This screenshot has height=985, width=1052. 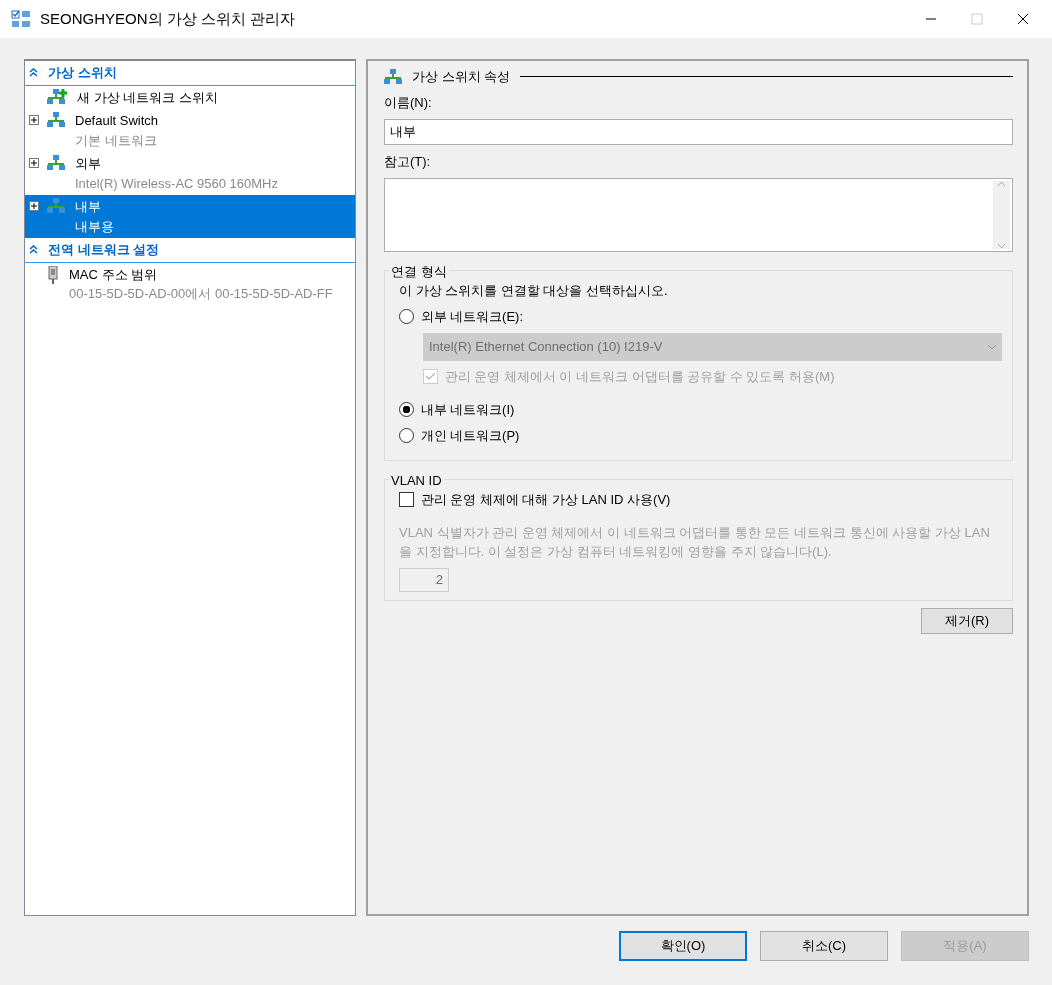 What do you see at coordinates (21, 19) in the screenshot?
I see `app-icon` at bounding box center [21, 19].